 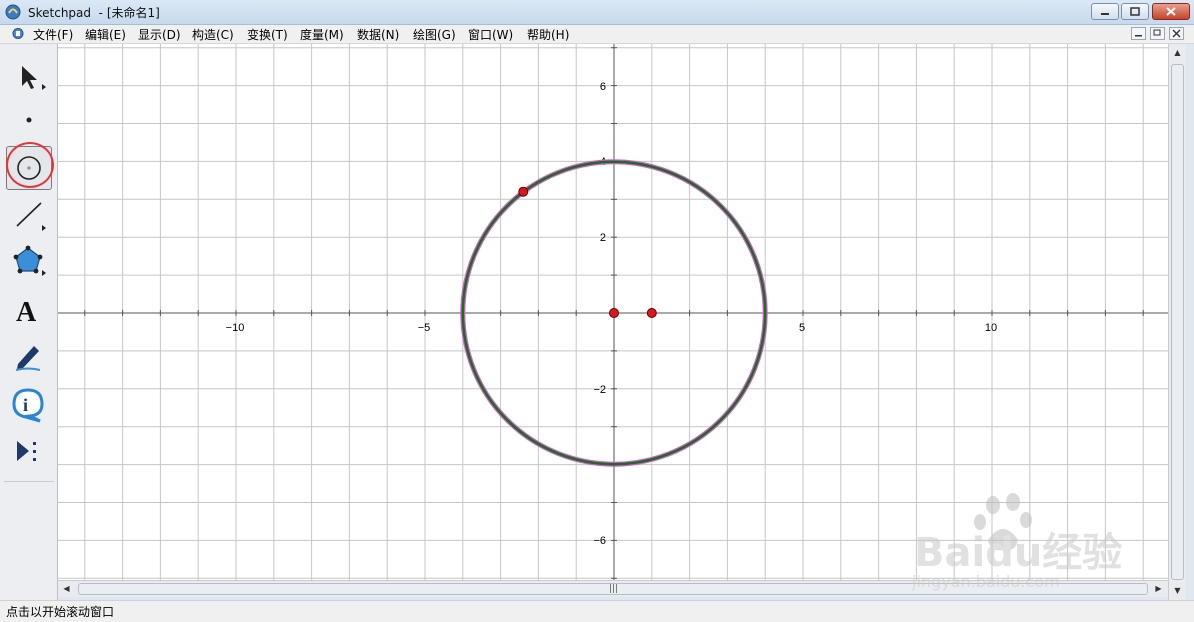 I want to click on menu-window: 窗口(W), so click(x=490, y=34).